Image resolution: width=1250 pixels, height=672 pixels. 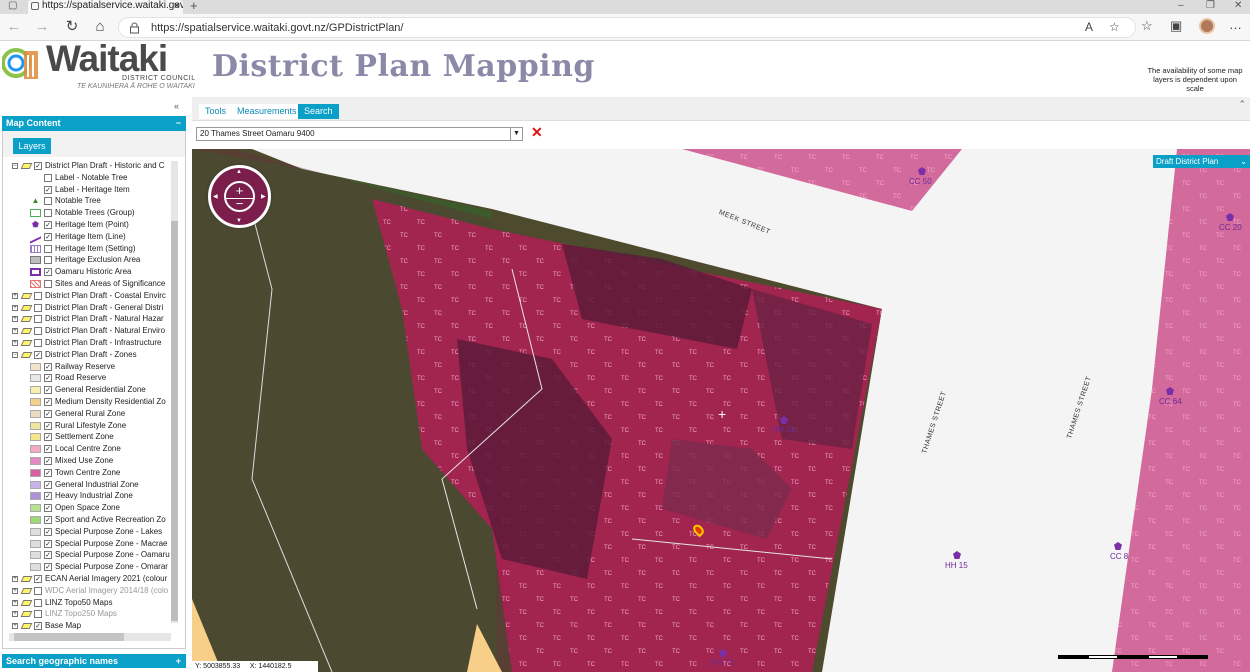 I want to click on layer-row: ✓ Special Purpose Zone - Omarar, so click(x=86, y=567).